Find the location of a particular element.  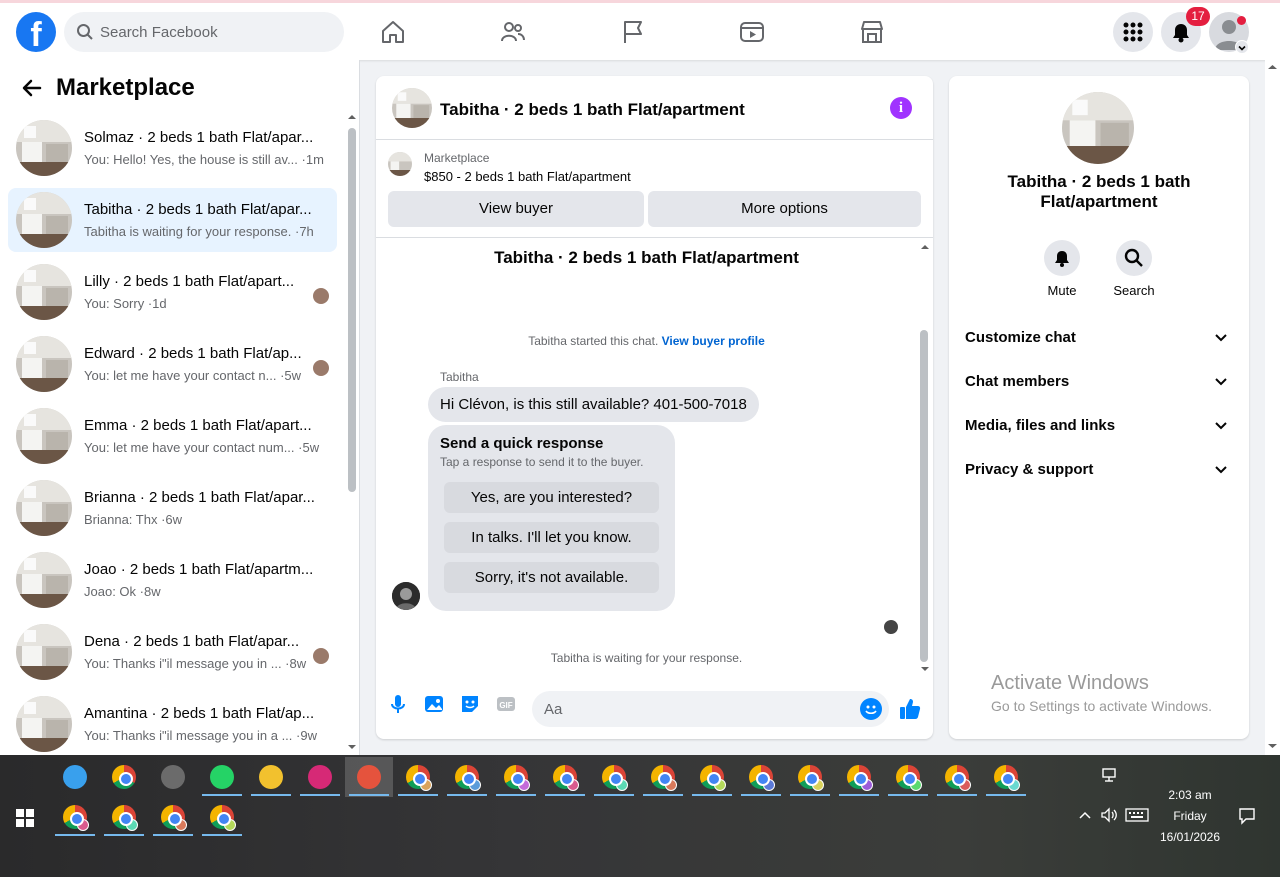

thumbs-up-icon is located at coordinates (910, 709).